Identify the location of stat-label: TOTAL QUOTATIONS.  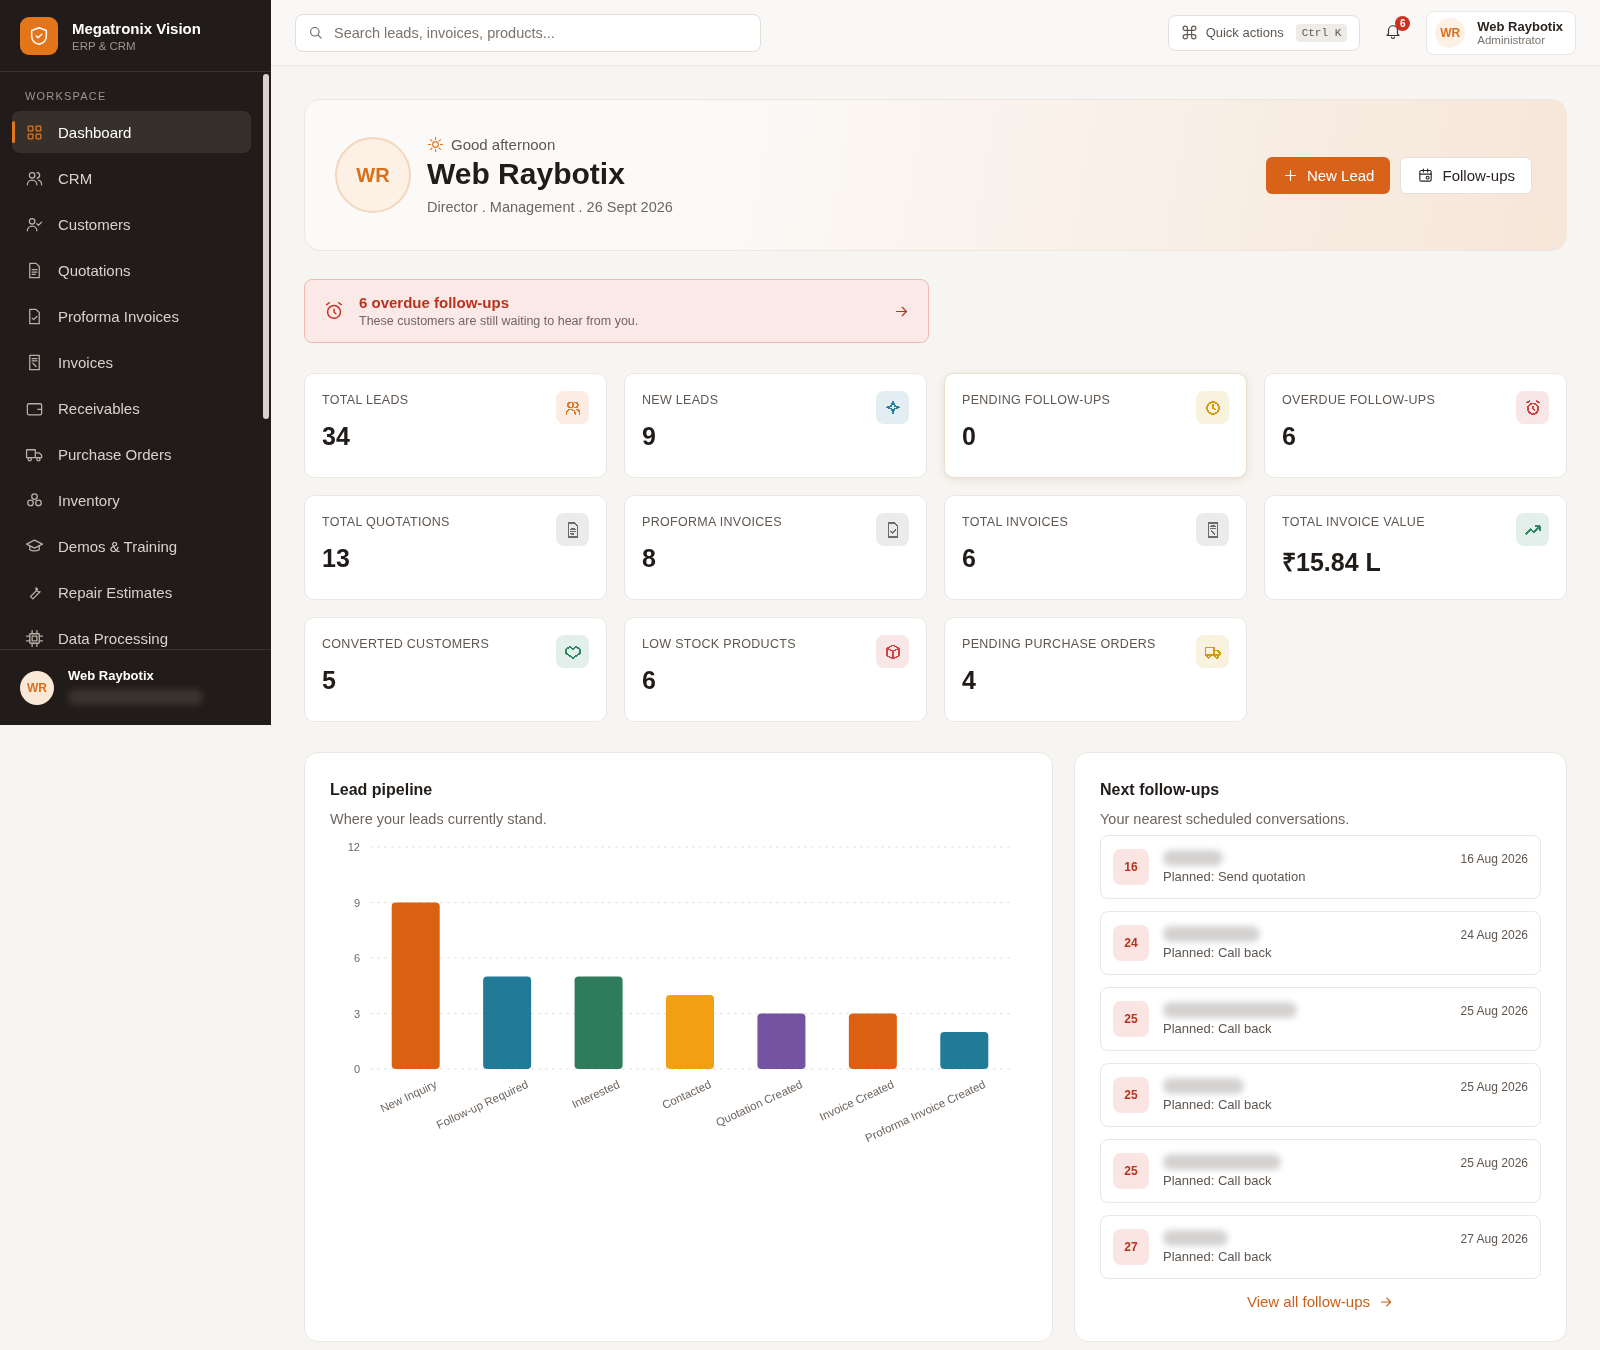
(386, 521).